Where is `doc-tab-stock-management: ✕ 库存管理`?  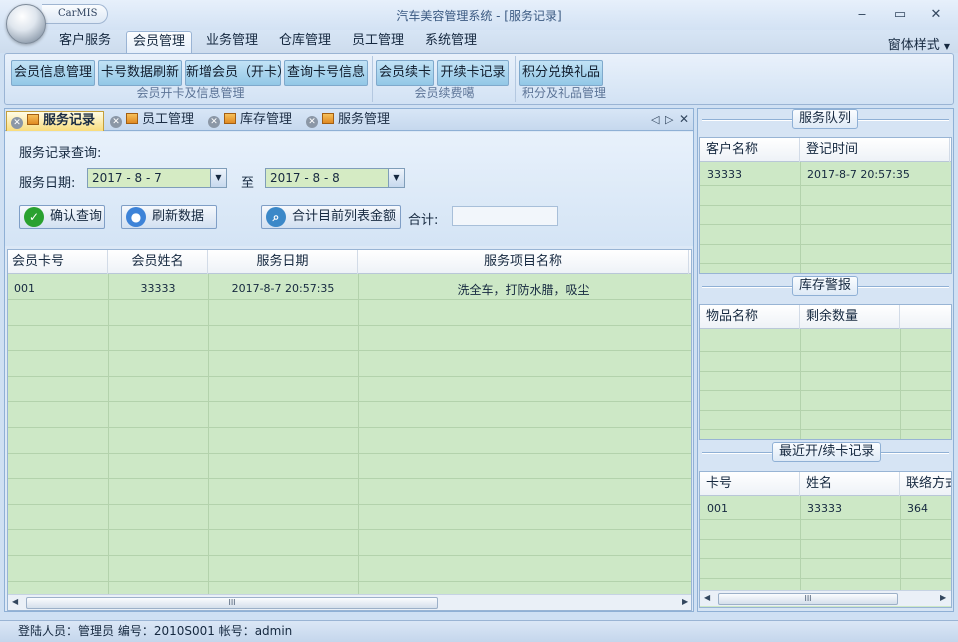
doc-tab-stock-management: ✕ 库存管理 is located at coordinates (252, 121).